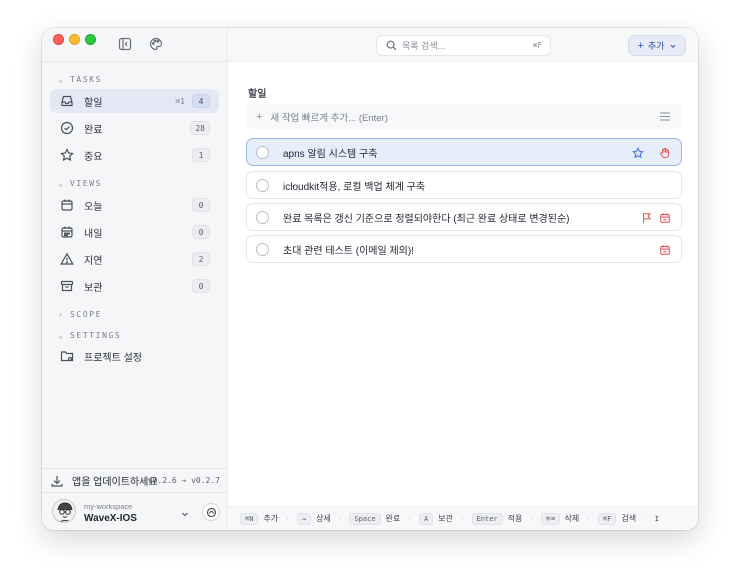 Image resolution: width=740 pixels, height=584 pixels. What do you see at coordinates (57, 481) in the screenshot?
I see `download-icon` at bounding box center [57, 481].